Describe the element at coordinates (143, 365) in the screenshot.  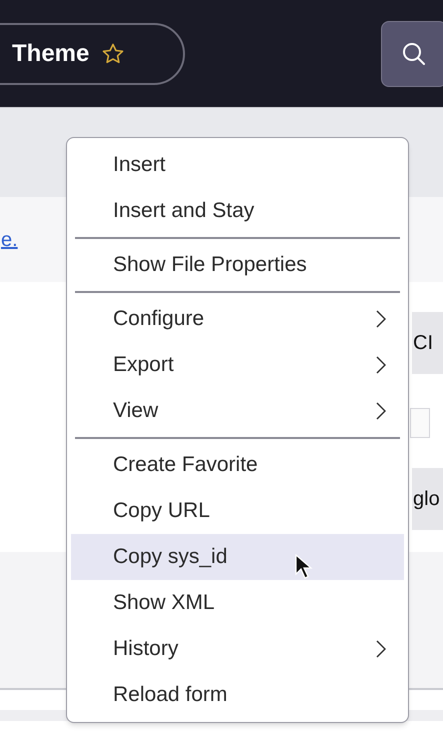
I see `menu-item-label: Export` at that location.